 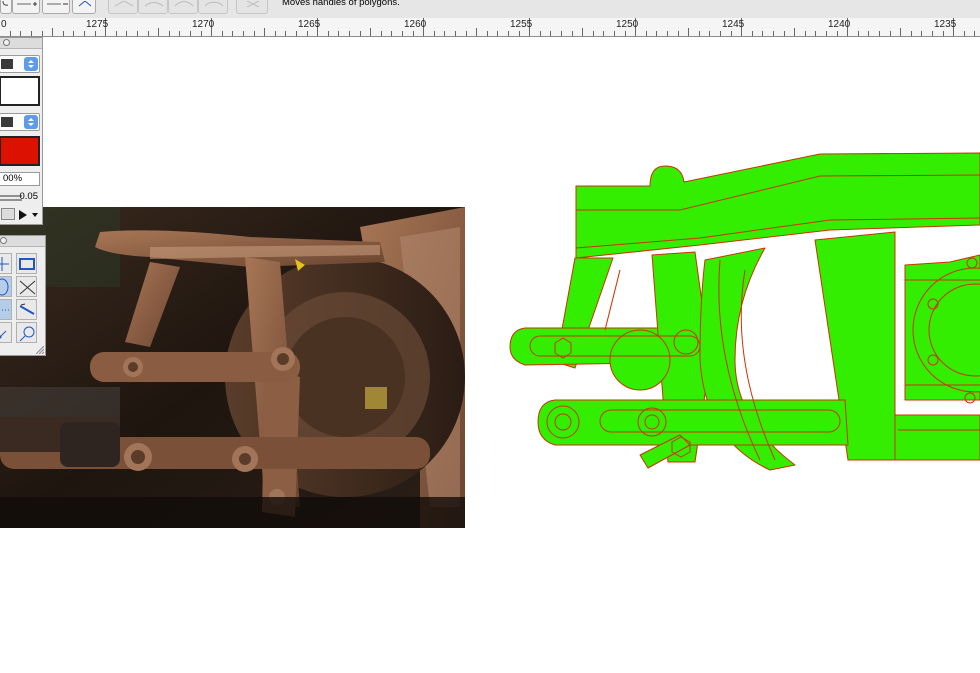 What do you see at coordinates (40, 350) in the screenshot?
I see `resize-grip-icon` at bounding box center [40, 350].